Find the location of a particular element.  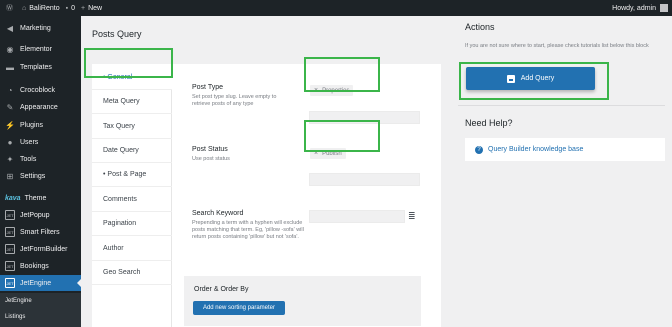

help-title: Need Help? is located at coordinates (489, 123).